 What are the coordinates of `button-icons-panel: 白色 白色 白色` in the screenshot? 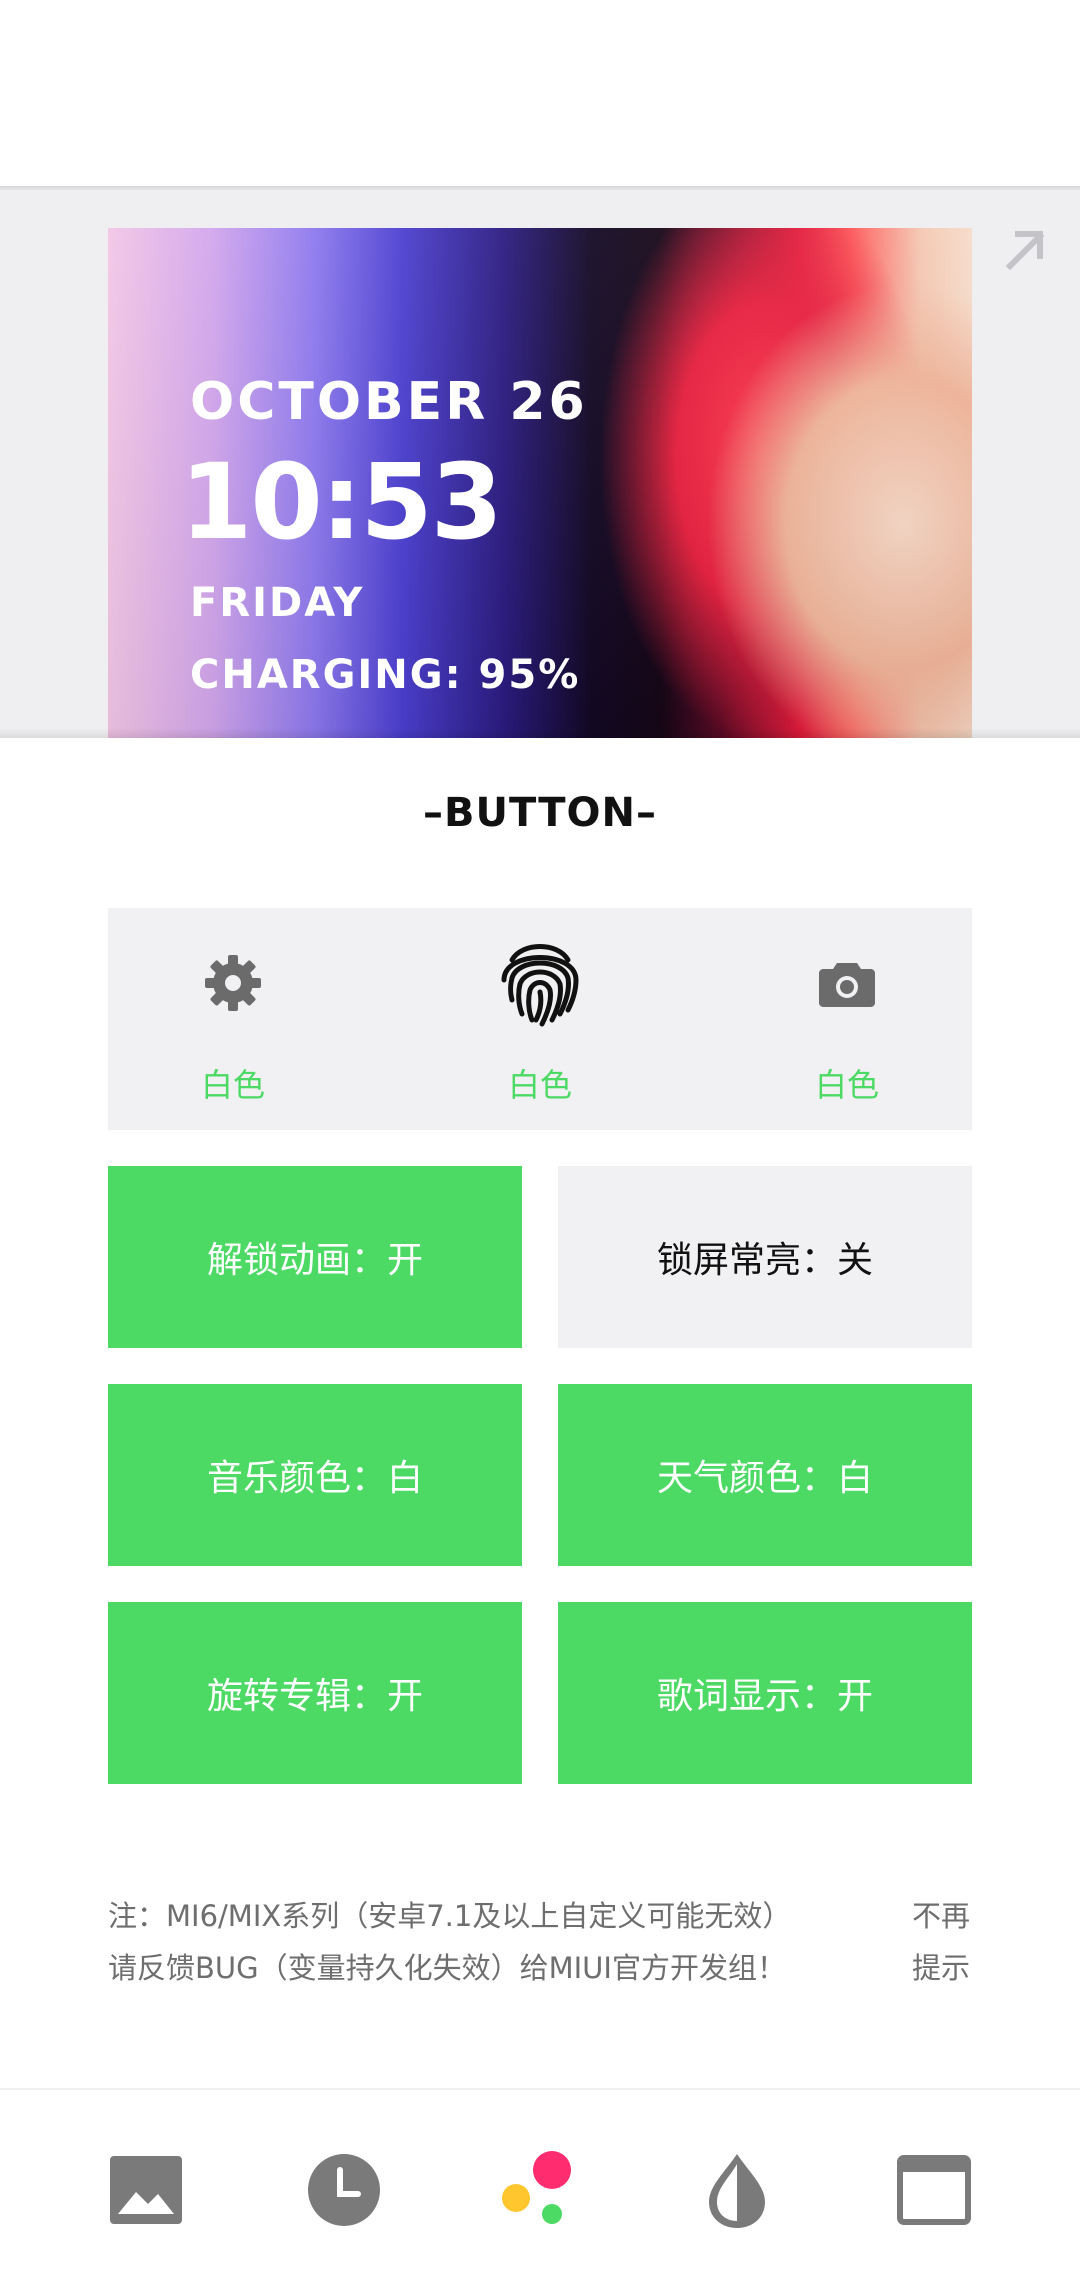 It's located at (540, 1019).